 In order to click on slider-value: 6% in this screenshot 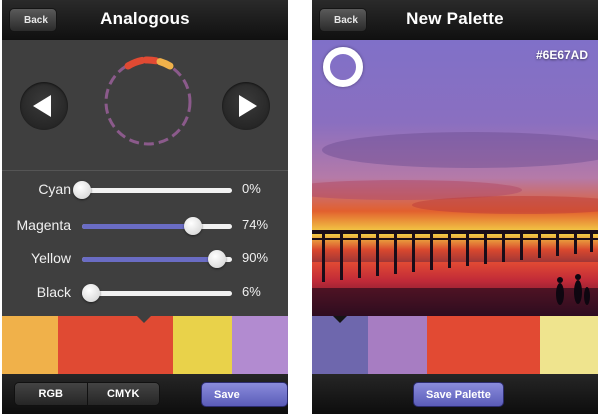, I will do `click(251, 291)`.